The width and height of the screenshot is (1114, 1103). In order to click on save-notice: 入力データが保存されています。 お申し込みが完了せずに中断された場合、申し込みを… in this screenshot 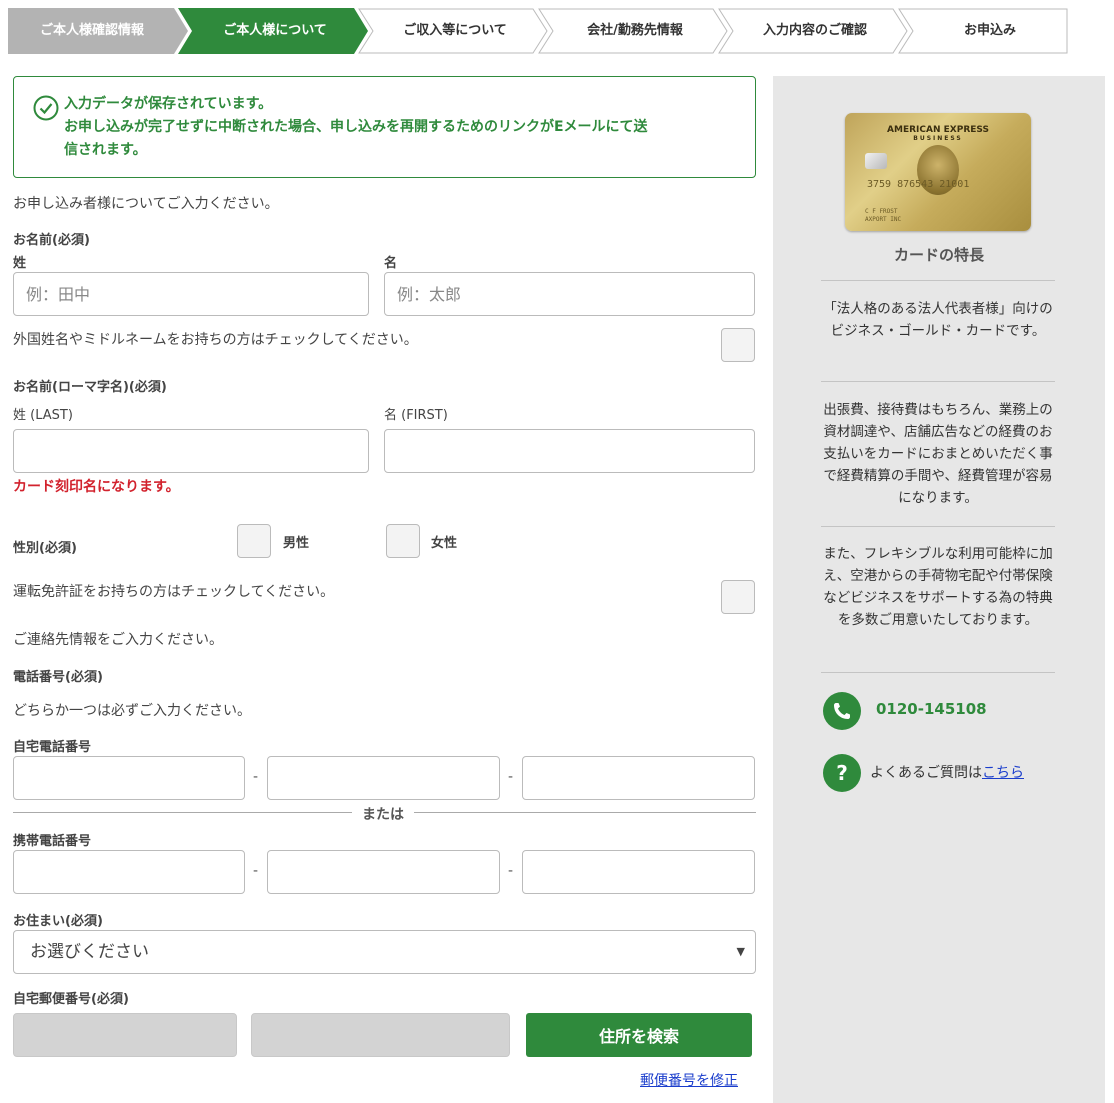, I will do `click(384, 127)`.